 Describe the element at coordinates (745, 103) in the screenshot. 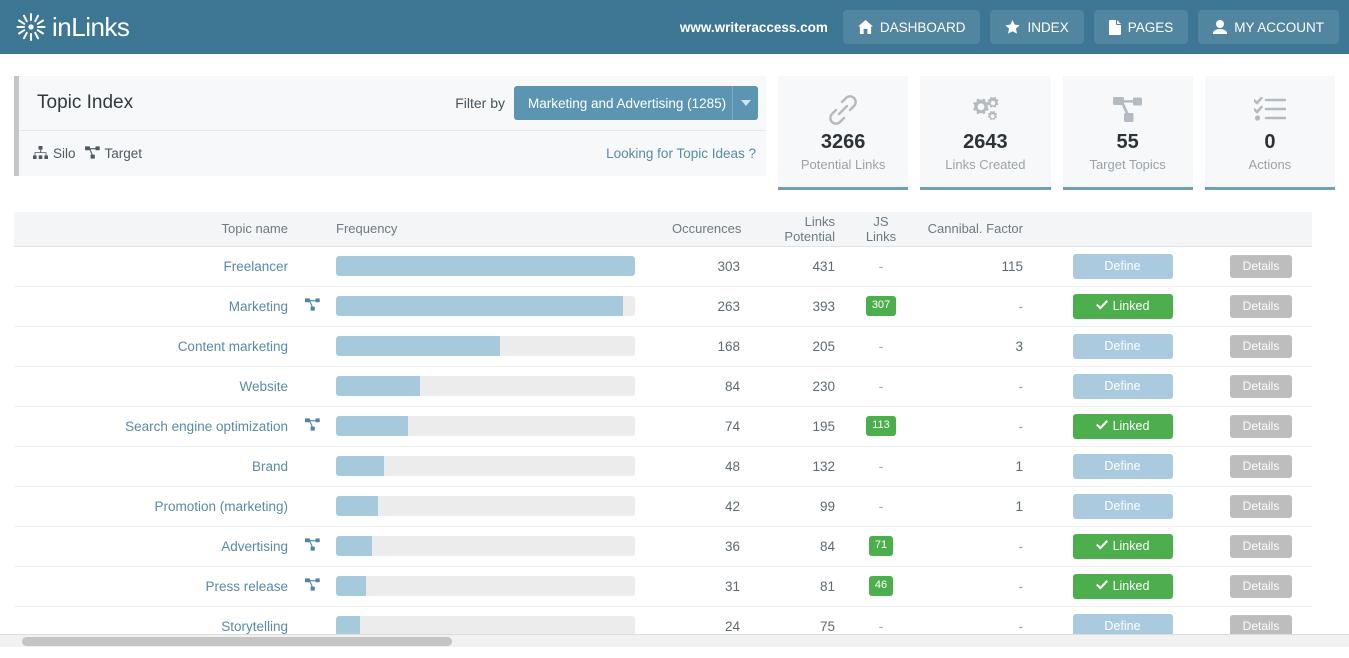

I see `chevron-down-icon` at that location.